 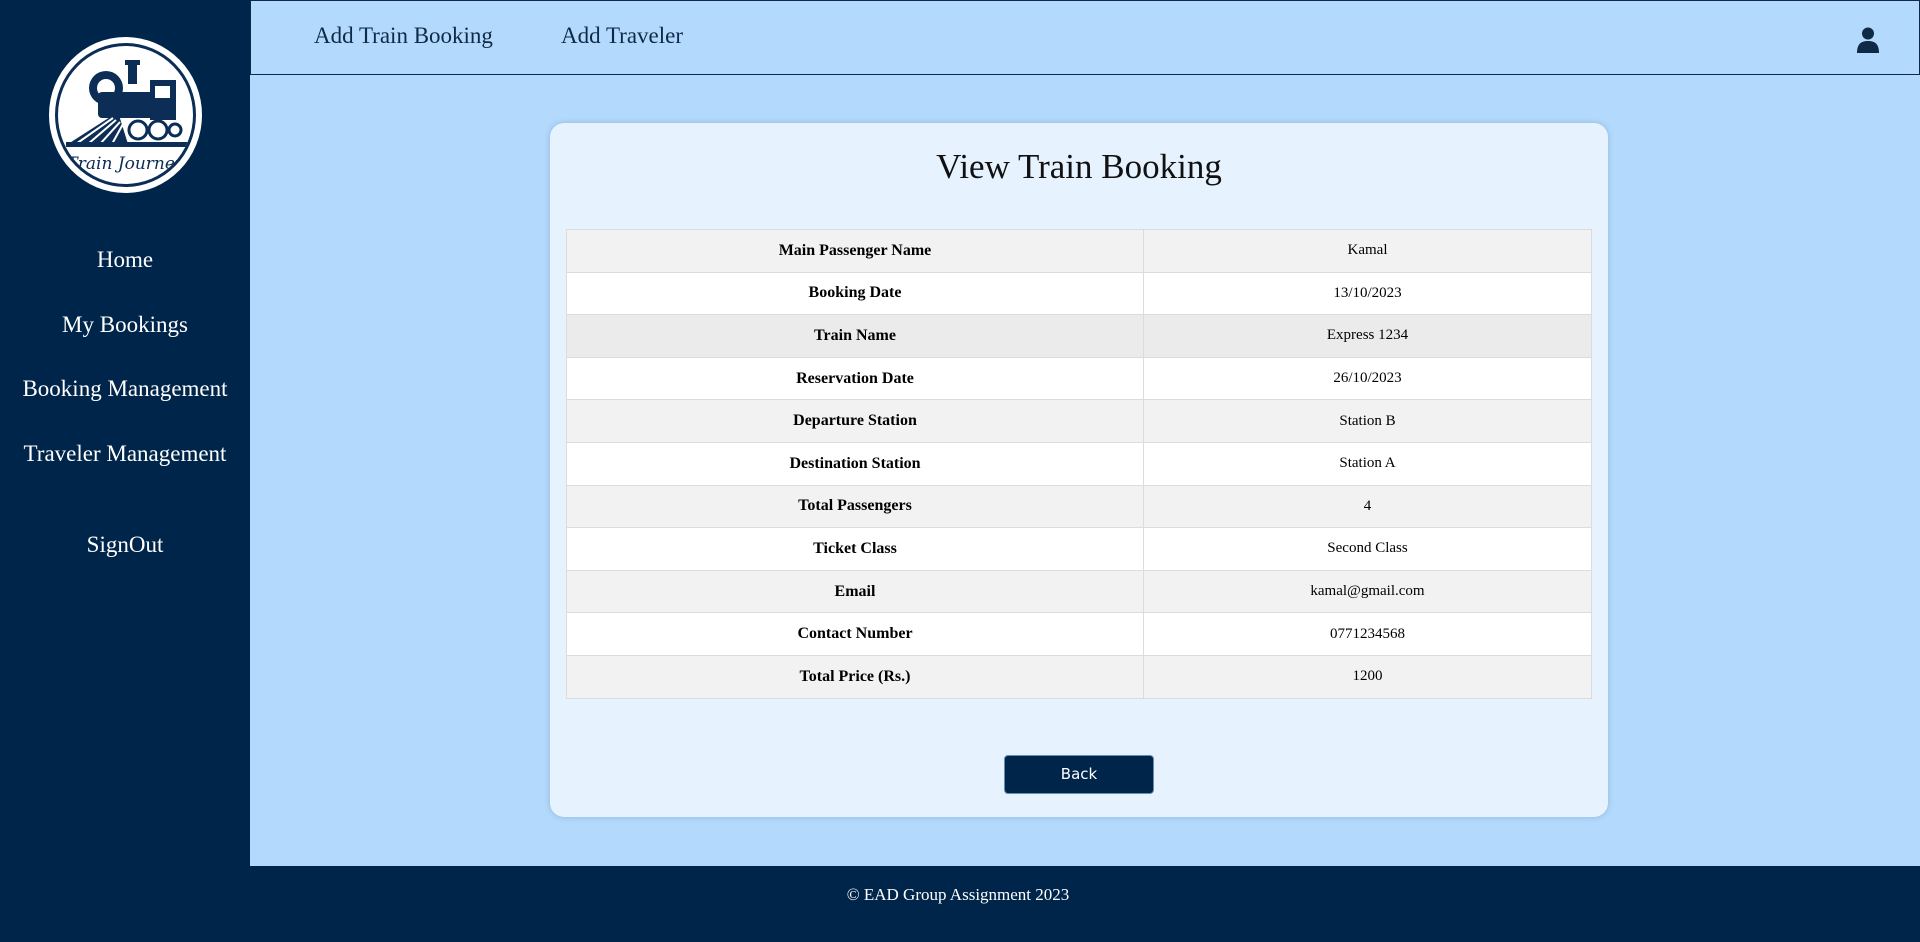 I want to click on table-row: Booking Date 13/10/2023, so click(x=1079, y=293).